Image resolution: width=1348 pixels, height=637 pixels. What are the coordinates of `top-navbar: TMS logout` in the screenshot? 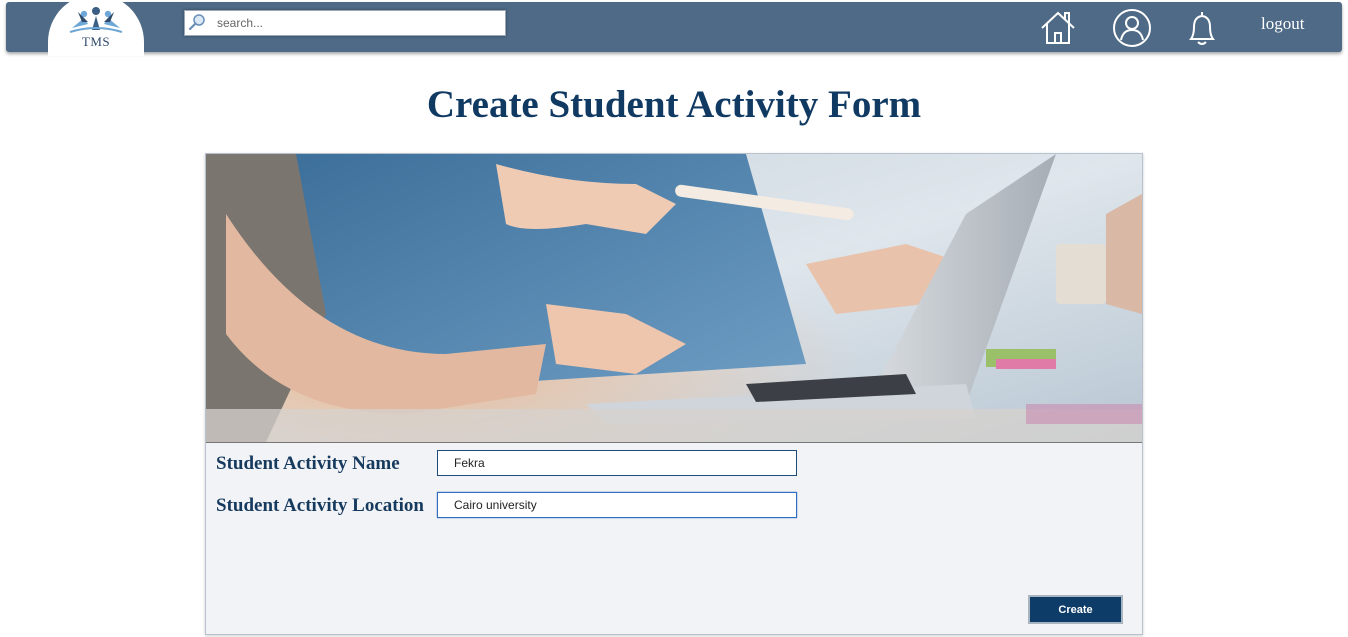 It's located at (674, 28).